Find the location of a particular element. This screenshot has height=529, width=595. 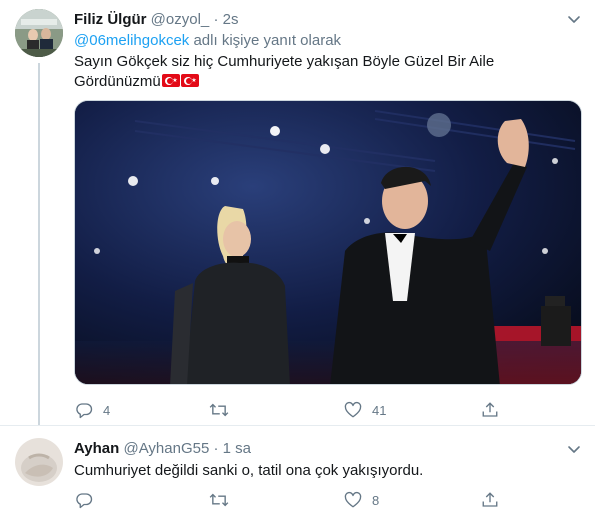

user-handle: @ozyol_ is located at coordinates (180, 19).